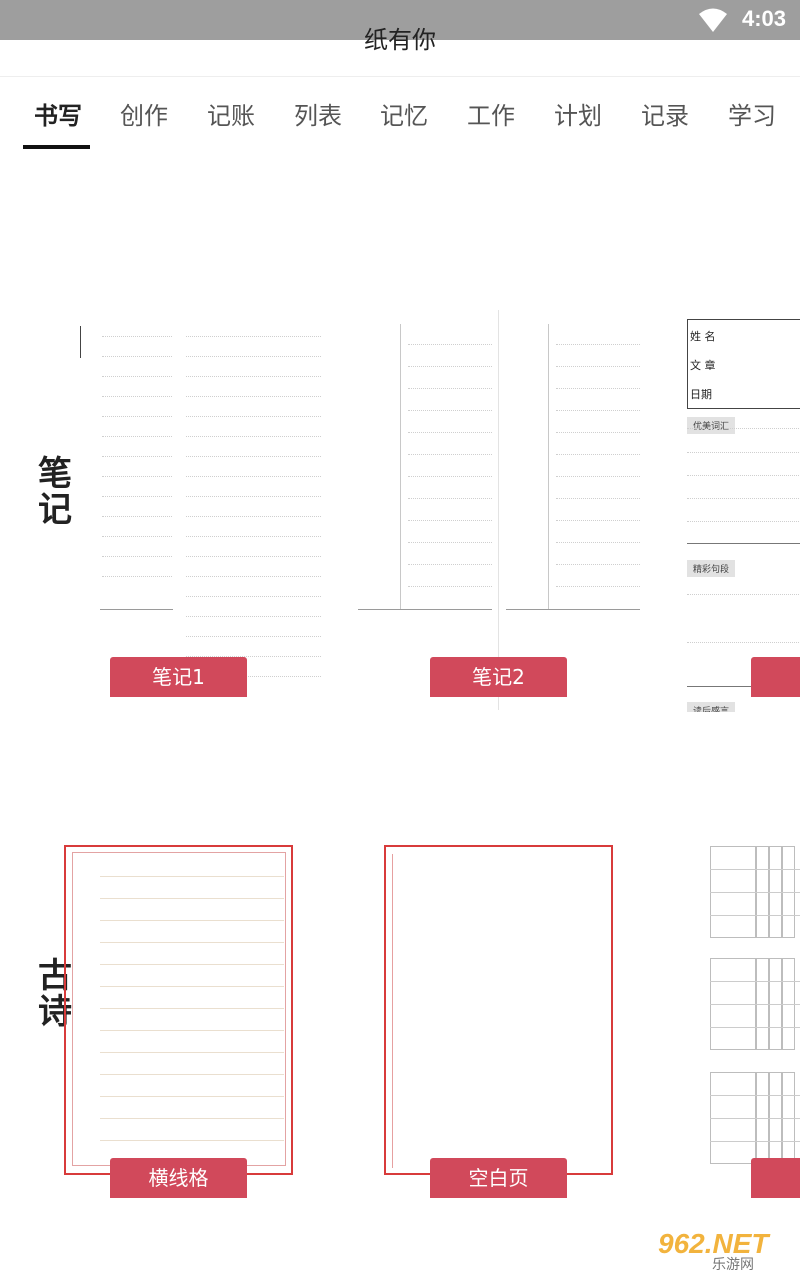 This screenshot has height=1280, width=800. What do you see at coordinates (703, 365) in the screenshot?
I see `form-field-article: 文 章` at bounding box center [703, 365].